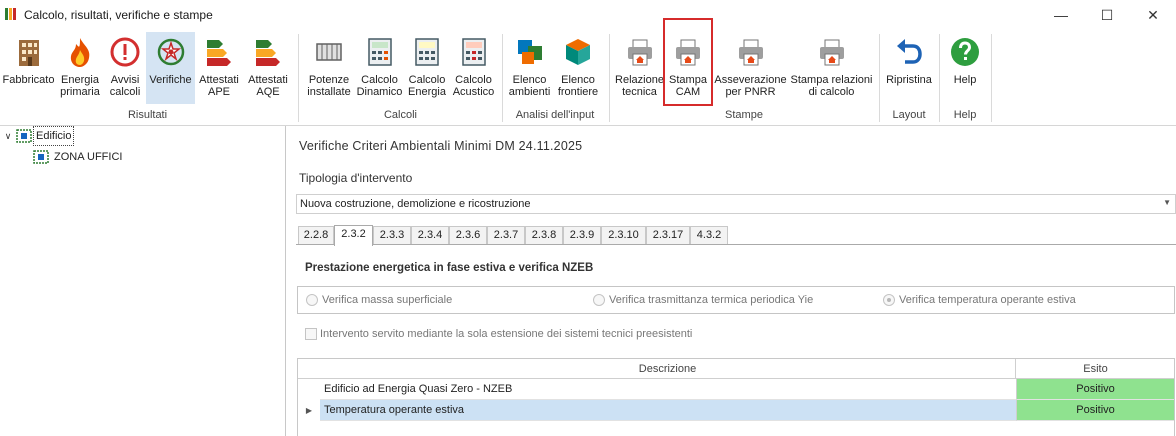  Describe the element at coordinates (24, 136) in the screenshot. I see `building-node-icon` at that location.